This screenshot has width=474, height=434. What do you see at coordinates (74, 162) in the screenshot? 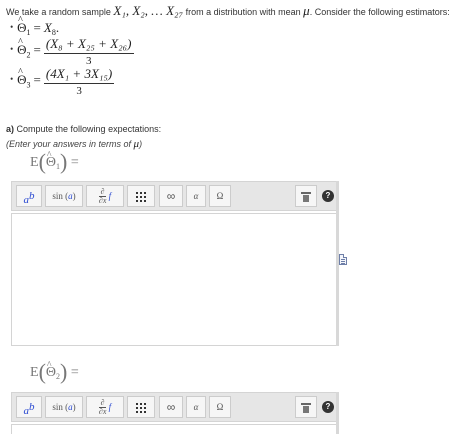
I see `expectation-1-equals: =` at bounding box center [74, 162].